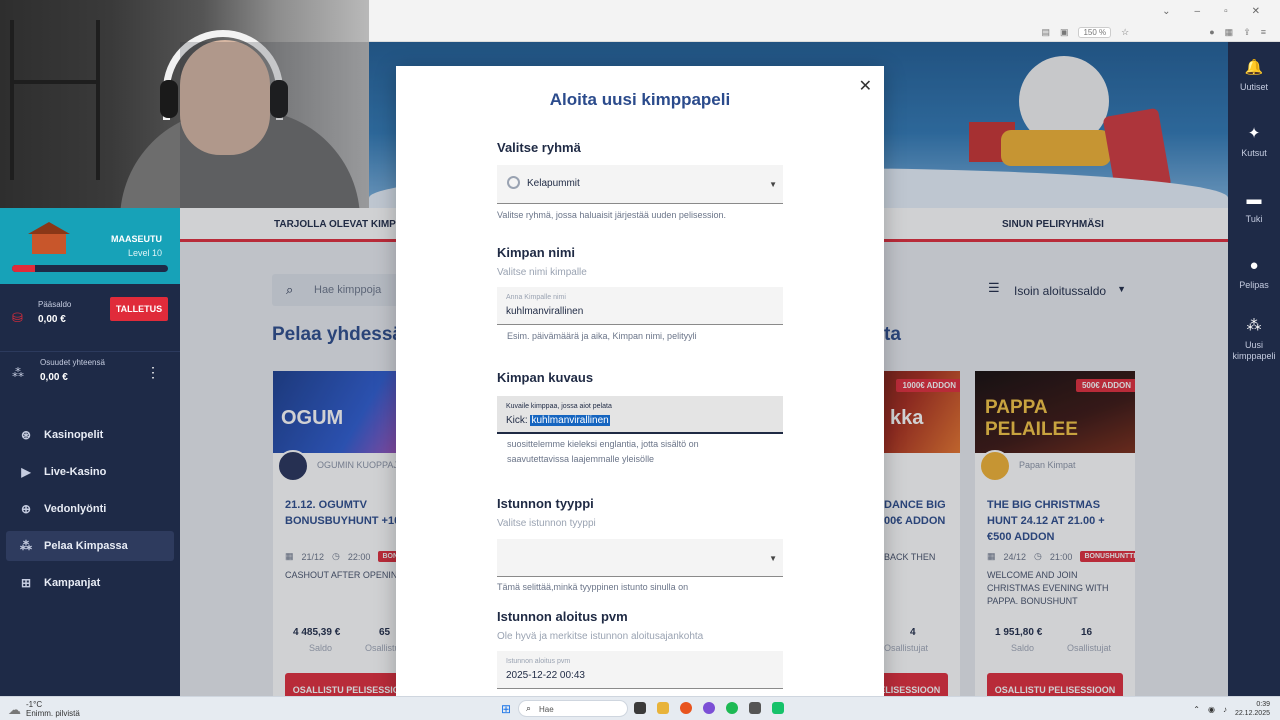 The width and height of the screenshot is (1280, 720). What do you see at coordinates (1166, 11) in the screenshot?
I see `tab-list-icon: ⌄` at bounding box center [1166, 11].